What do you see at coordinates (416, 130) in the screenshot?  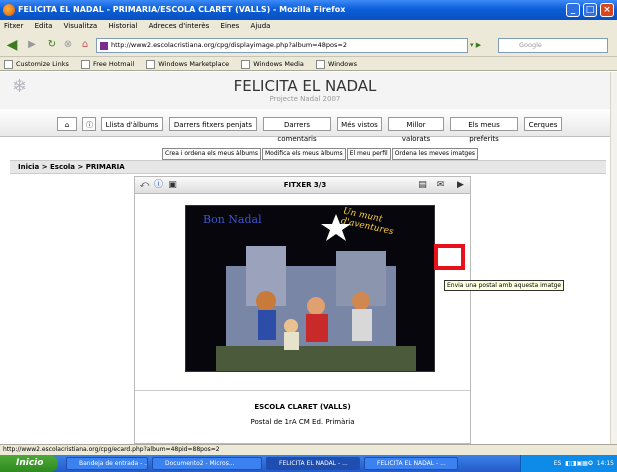 I see `tab-top-rated: Millor valorats` at bounding box center [416, 130].